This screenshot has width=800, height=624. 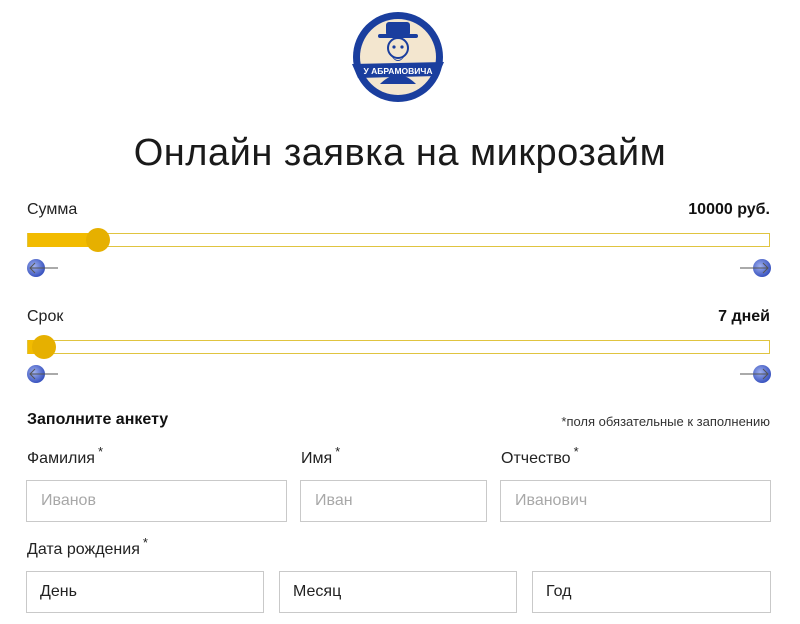 I want to click on first-name-label-text: Имя, so click(x=317, y=458).